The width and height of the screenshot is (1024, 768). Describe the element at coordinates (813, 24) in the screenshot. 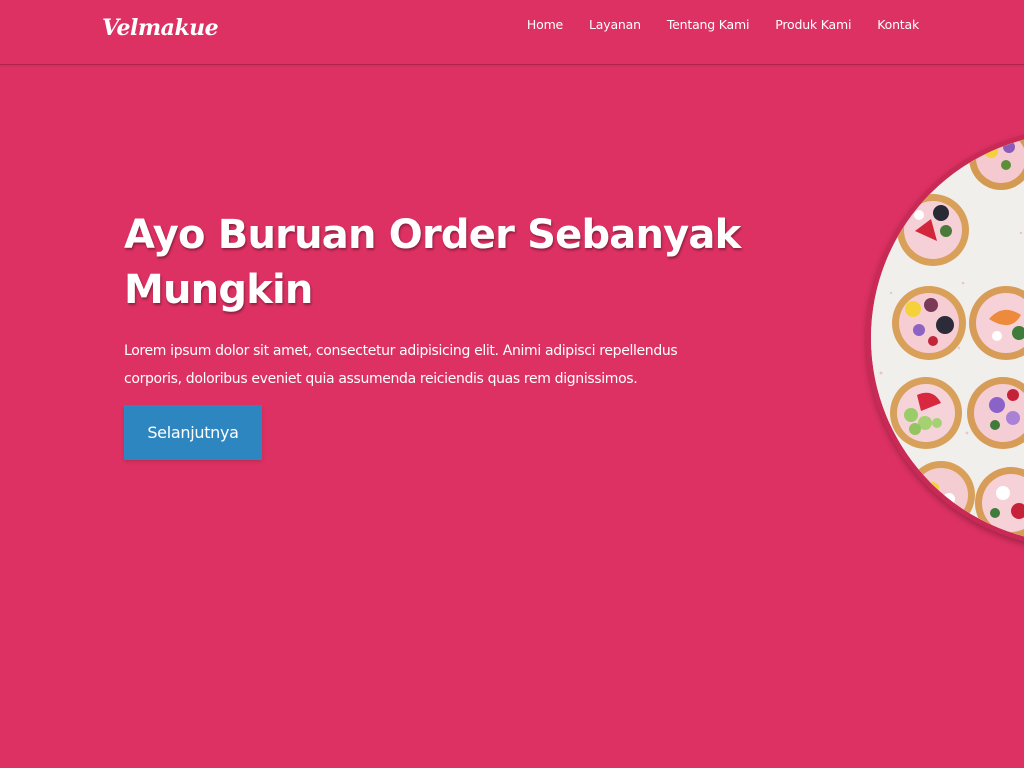

I see `nav-link-produk-kami: Produk Kami` at that location.